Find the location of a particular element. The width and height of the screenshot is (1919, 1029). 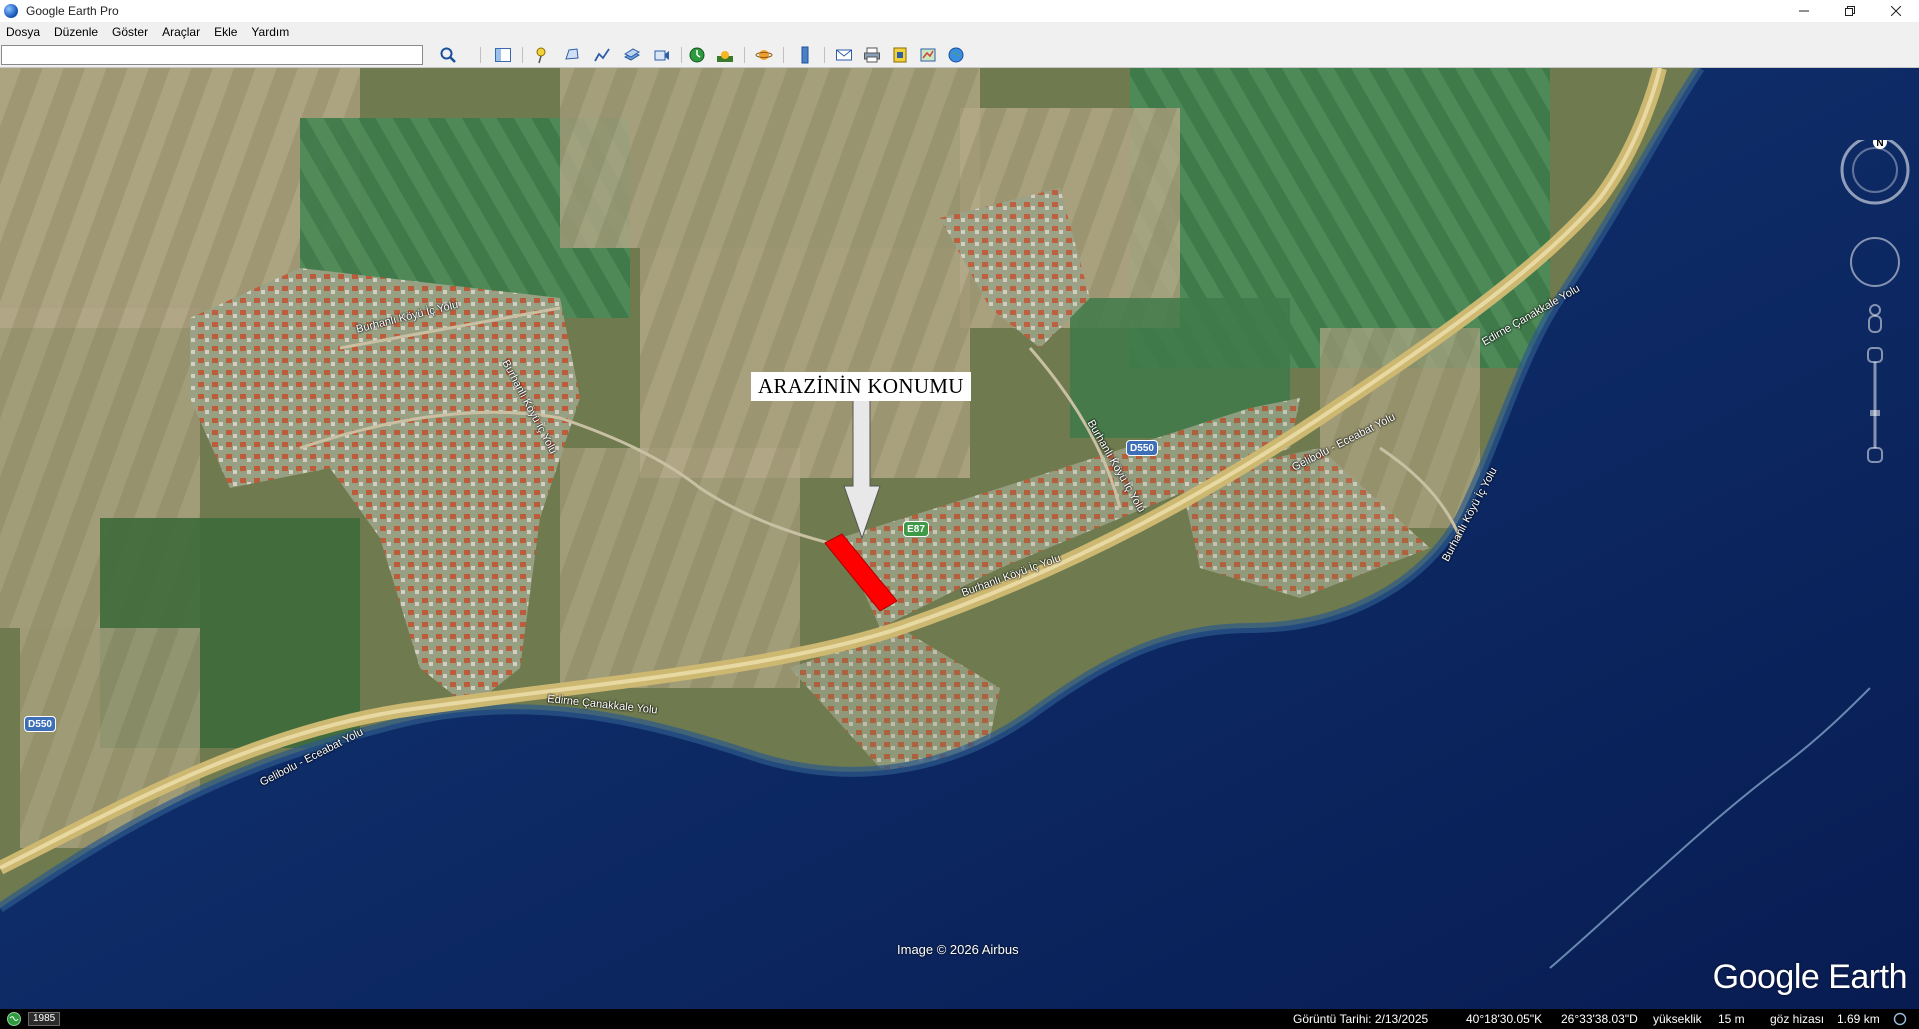

menu-bar: Dosya Düzenle Göster Araçlar Ekle Yardım is located at coordinates (959, 32).